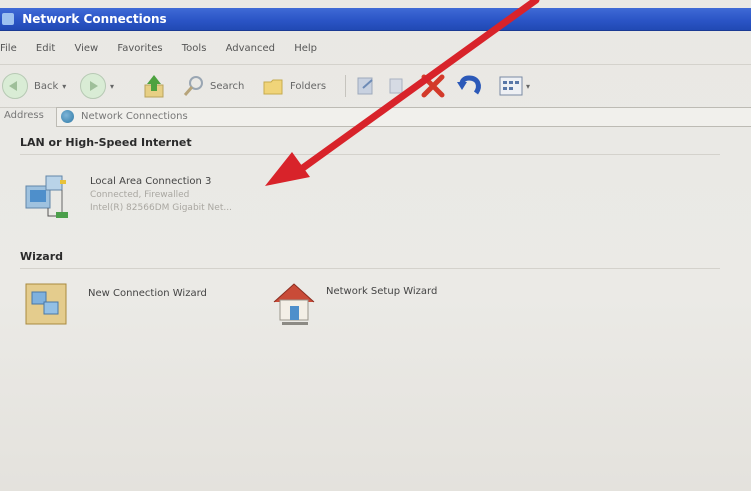 This screenshot has width=751, height=491. What do you see at coordinates (194, 48) in the screenshot?
I see `menu-tools: Tools` at bounding box center [194, 48].